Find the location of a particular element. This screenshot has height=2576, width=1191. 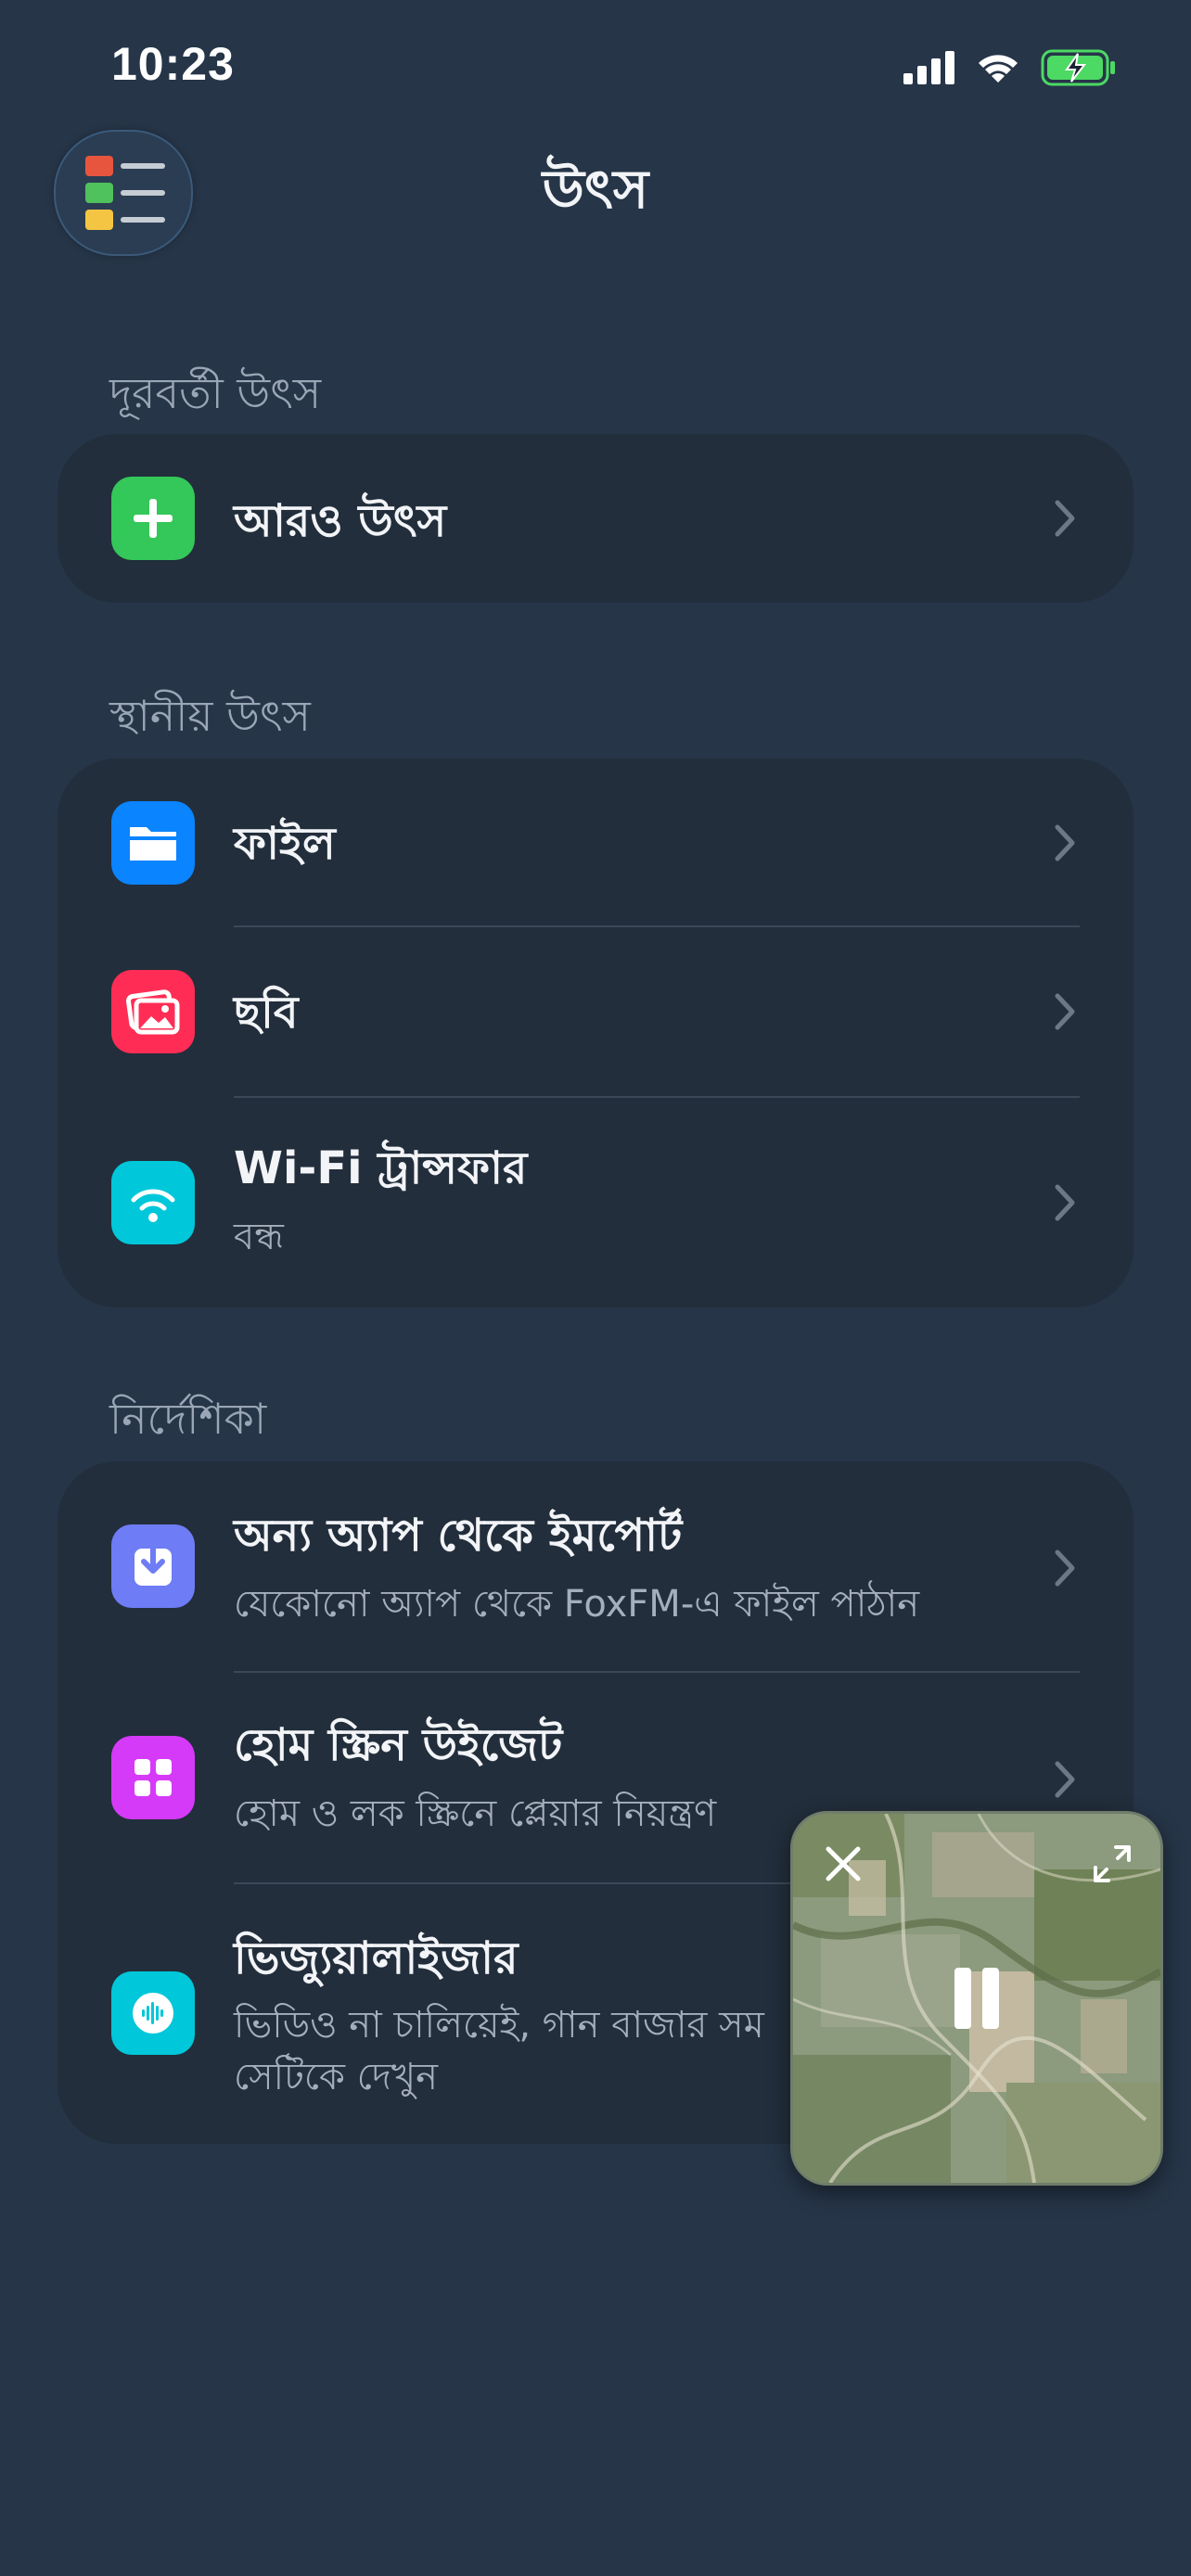

photos-icon is located at coordinates (153, 1011).